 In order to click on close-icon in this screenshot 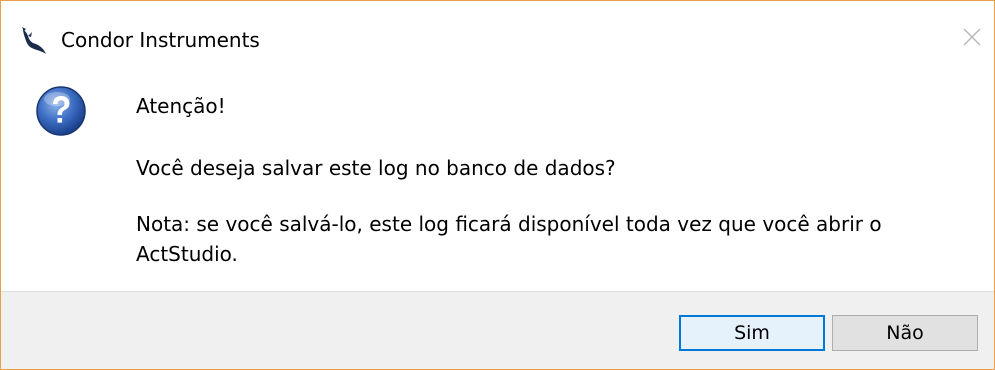, I will do `click(972, 39)`.